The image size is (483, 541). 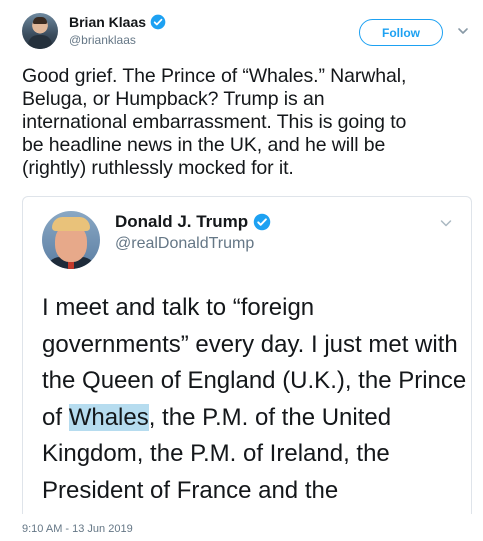 What do you see at coordinates (40, 31) in the screenshot?
I see `author-avatar` at bounding box center [40, 31].